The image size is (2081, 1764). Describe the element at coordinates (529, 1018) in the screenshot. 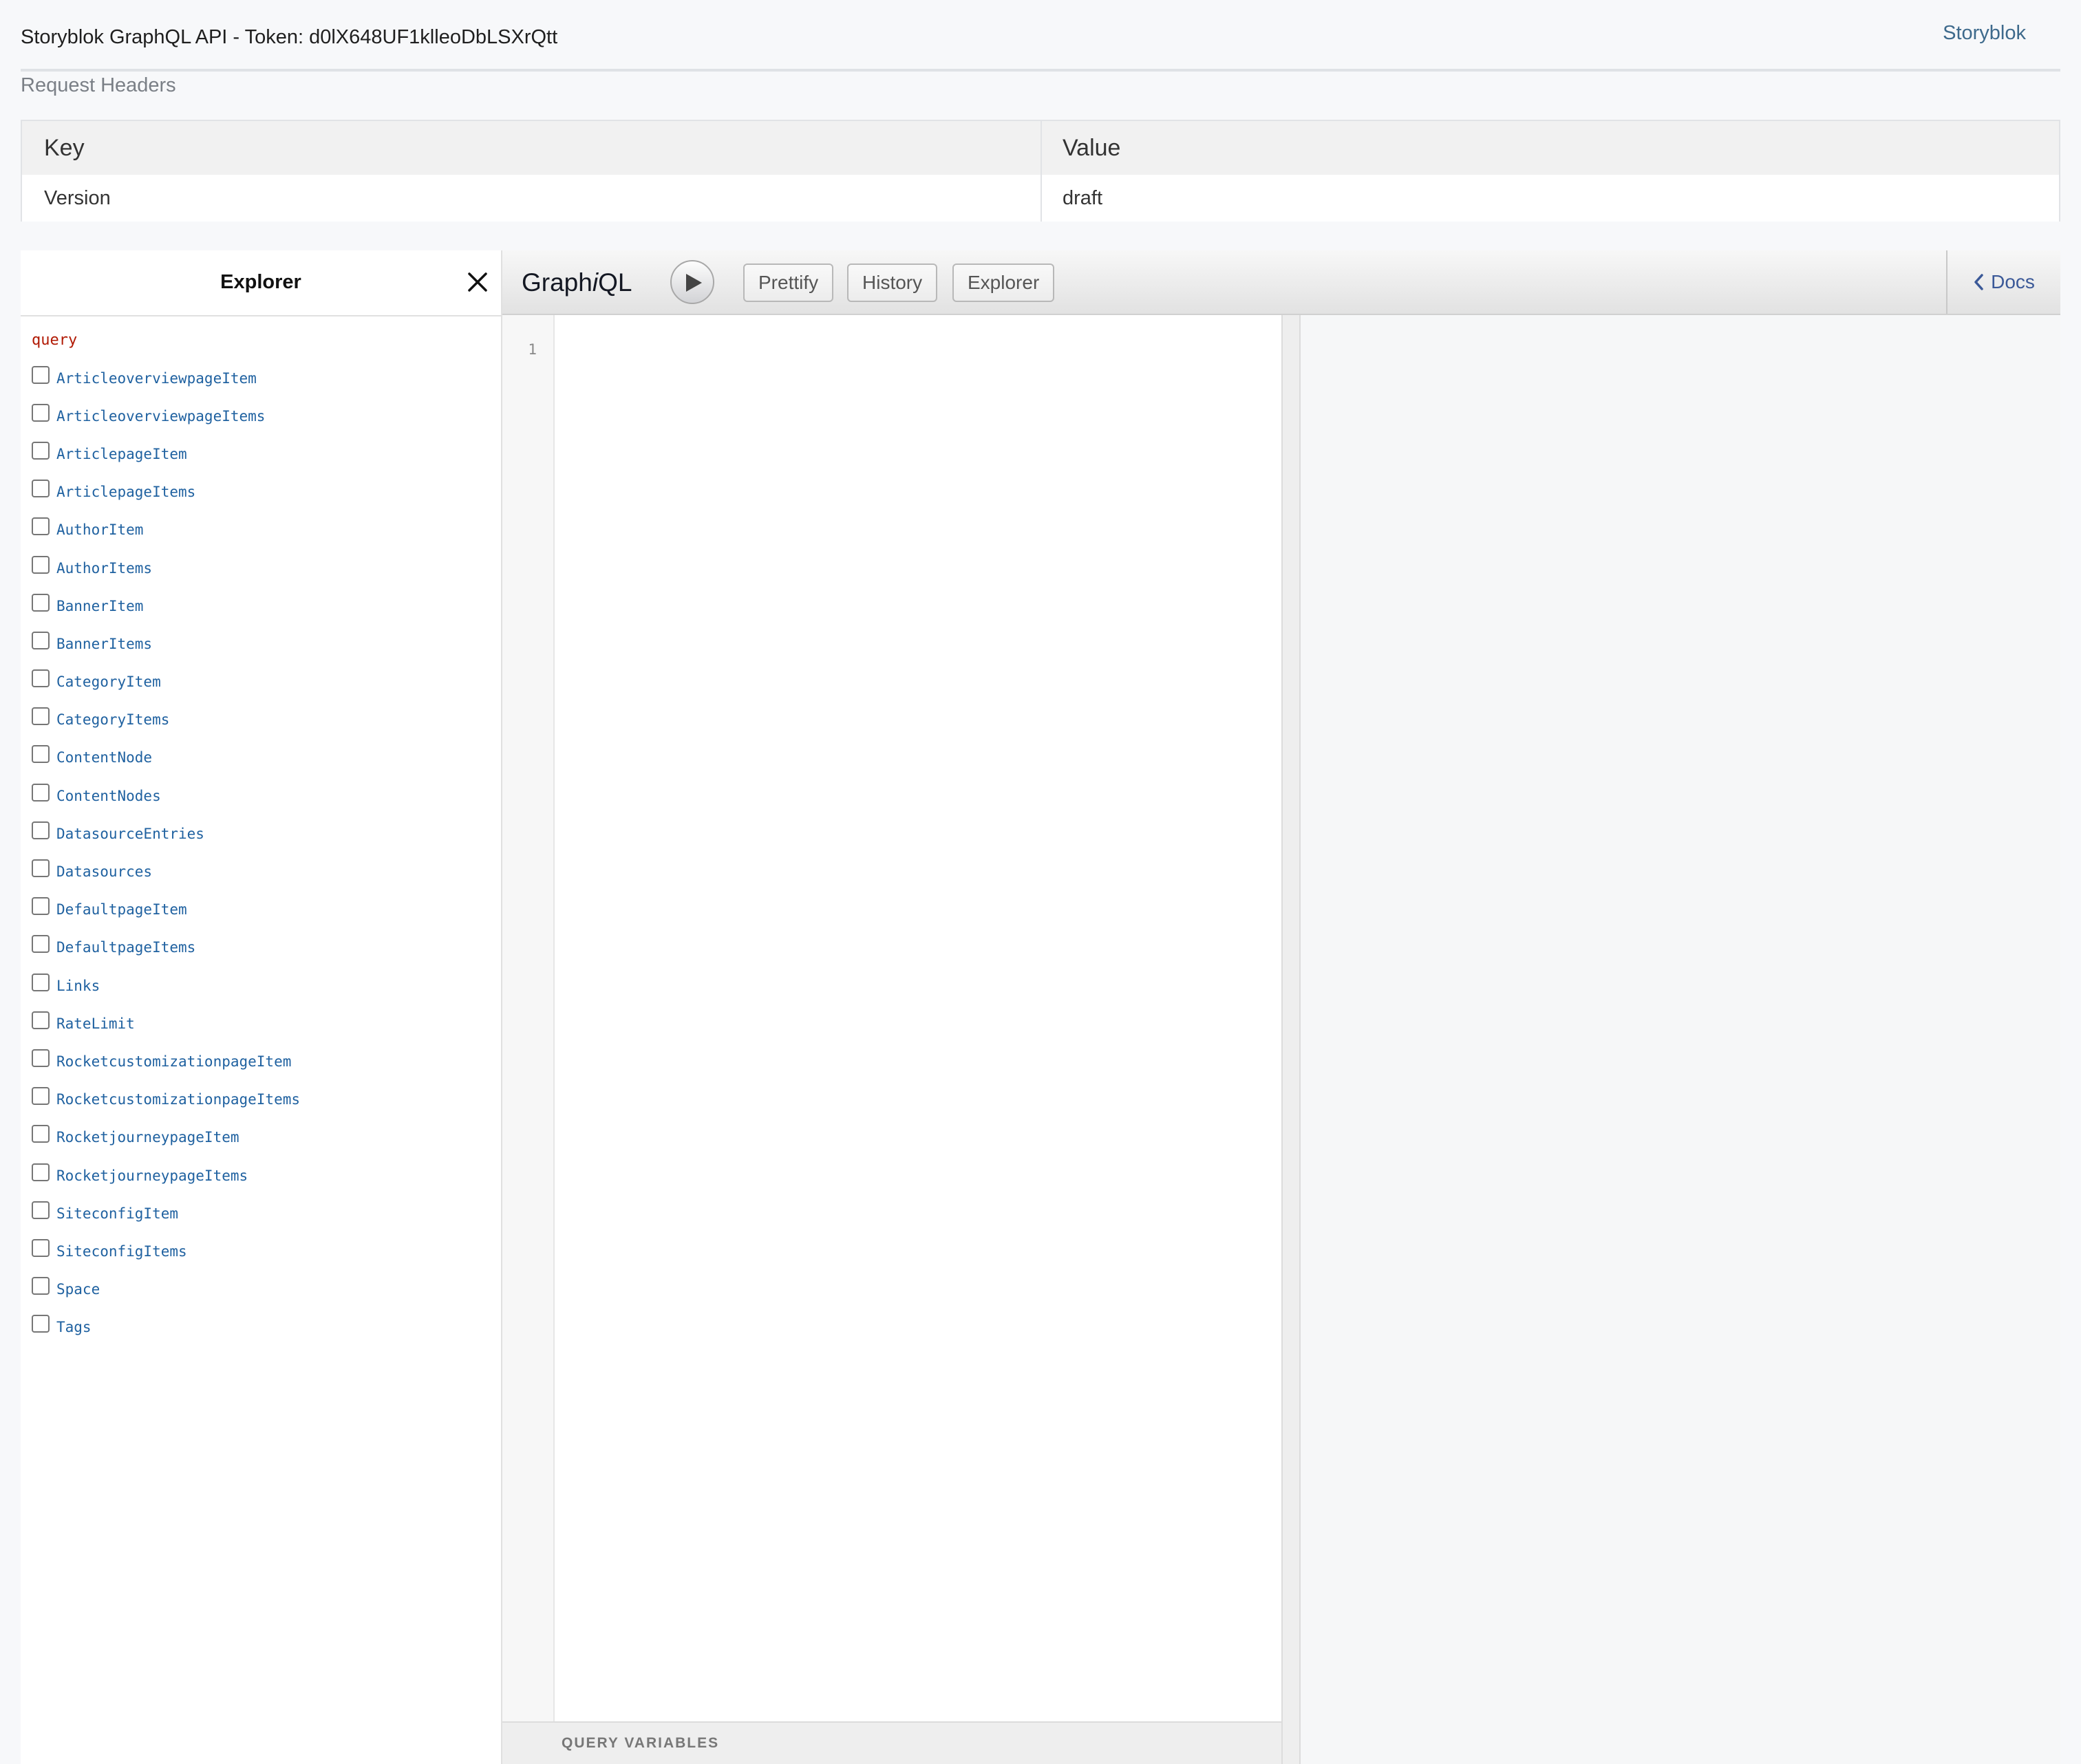

I see `line-number-gutter: 1` at that location.